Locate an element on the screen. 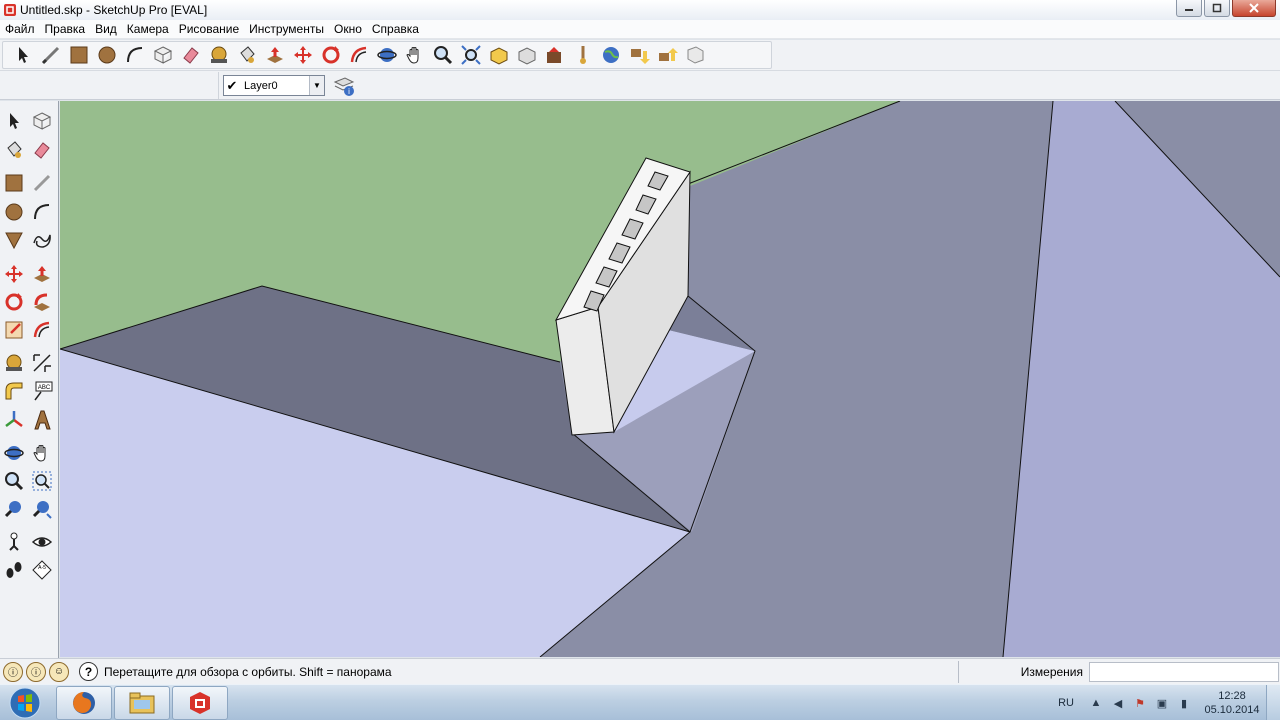 The width and height of the screenshot is (1280, 720). zoom-extents-icon is located at coordinates (42, 510).